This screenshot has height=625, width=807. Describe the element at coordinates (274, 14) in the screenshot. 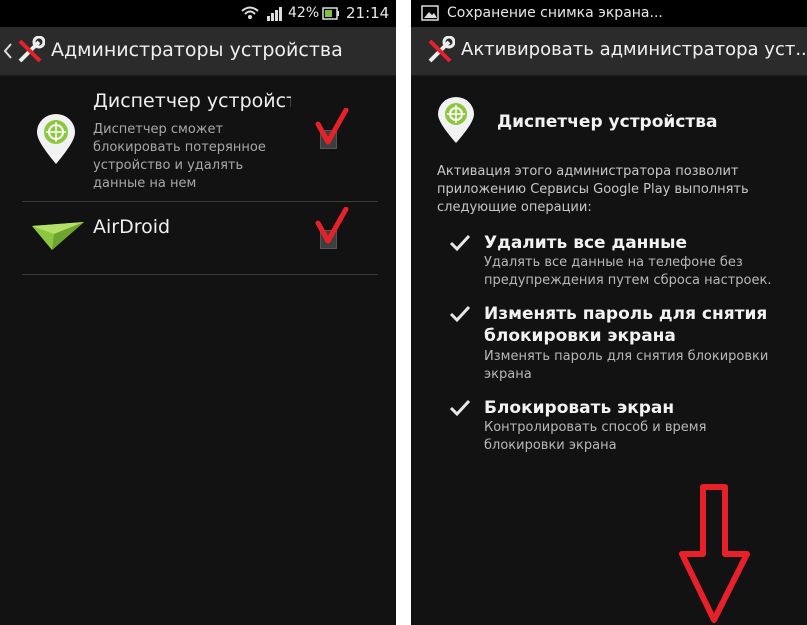

I see `signal-icon` at that location.